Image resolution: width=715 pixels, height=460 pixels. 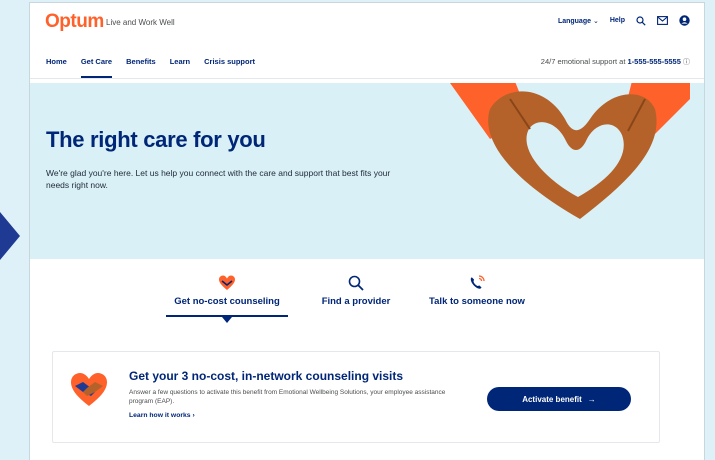 I want to click on heart-hands-icon, so click(x=227, y=282).